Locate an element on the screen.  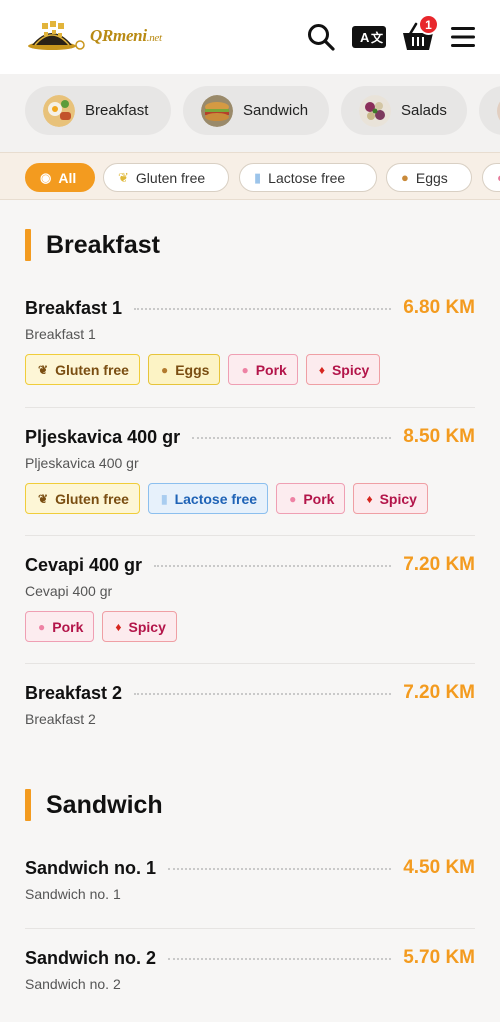
item-tags: ❦ Gluten free ▮ Lactose free ● Pork ♦ Spicy is located at coordinates (250, 498).